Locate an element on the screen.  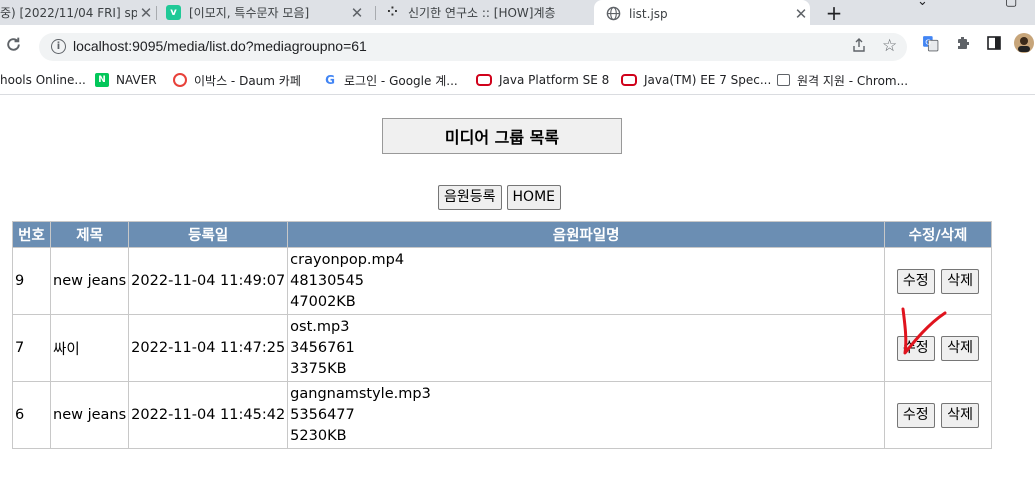
daum-cafe-icon is located at coordinates (180, 80).